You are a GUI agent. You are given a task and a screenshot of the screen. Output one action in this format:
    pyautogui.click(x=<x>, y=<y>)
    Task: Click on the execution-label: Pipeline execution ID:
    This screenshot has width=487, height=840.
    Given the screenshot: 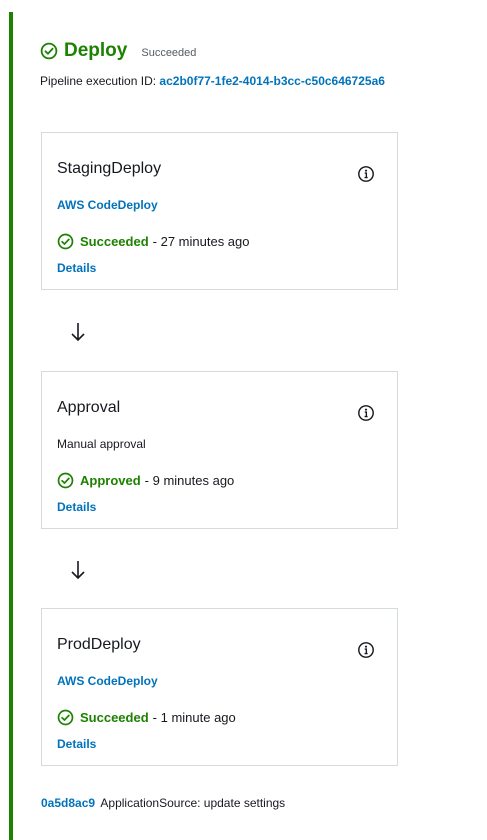 What is the action you would take?
    pyautogui.click(x=98, y=81)
    